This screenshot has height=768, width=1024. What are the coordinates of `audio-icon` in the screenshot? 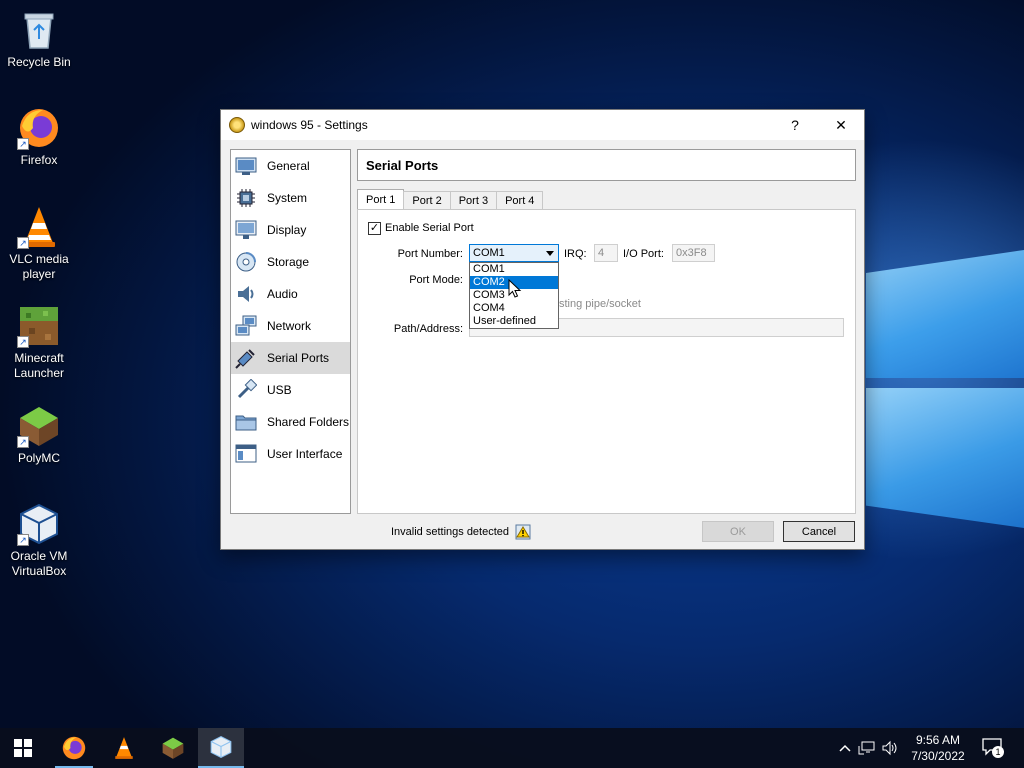 It's located at (246, 294).